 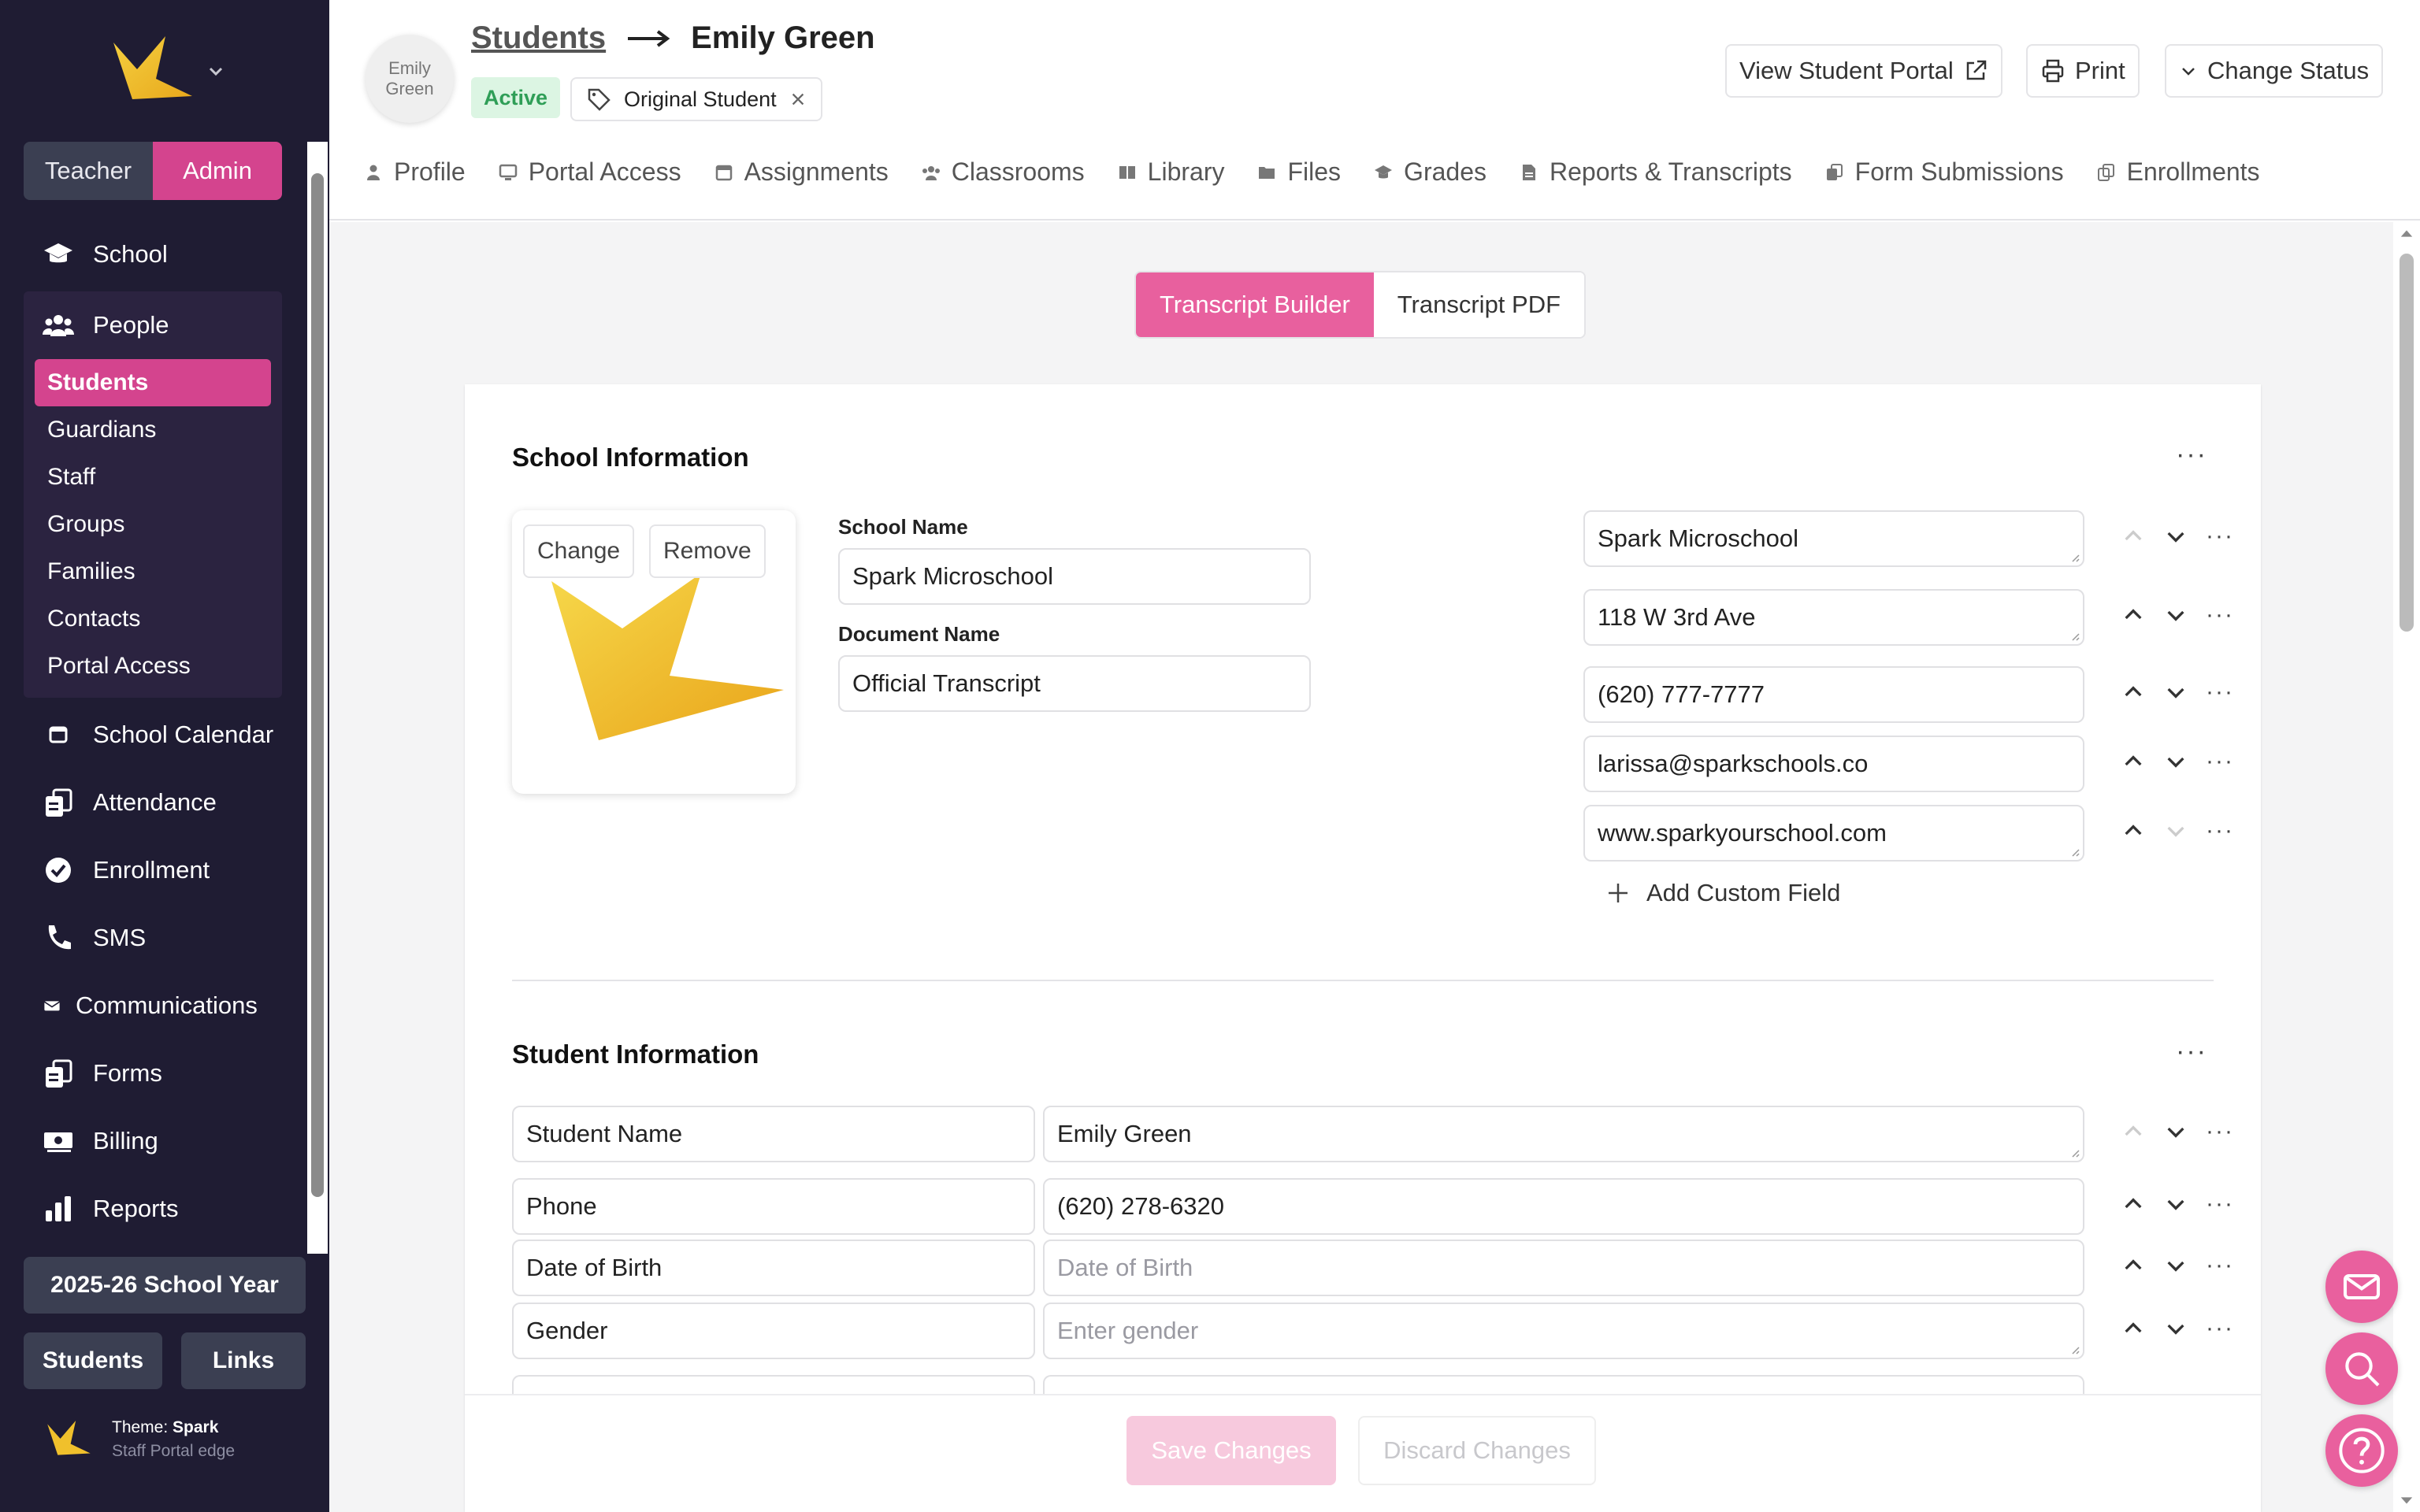 I want to click on tab-form-submissions: Form Submissions, so click(x=1945, y=172).